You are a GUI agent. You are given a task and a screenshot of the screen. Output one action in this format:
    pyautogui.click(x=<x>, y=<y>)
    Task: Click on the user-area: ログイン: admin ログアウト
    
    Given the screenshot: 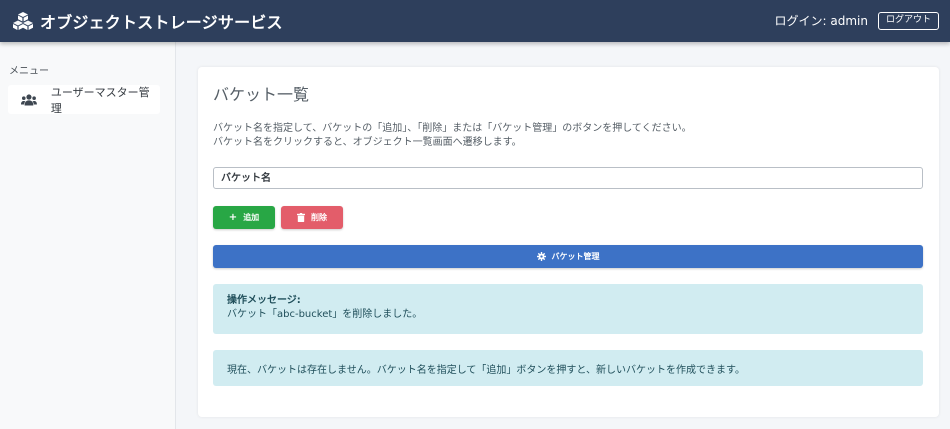 What is the action you would take?
    pyautogui.click(x=857, y=21)
    